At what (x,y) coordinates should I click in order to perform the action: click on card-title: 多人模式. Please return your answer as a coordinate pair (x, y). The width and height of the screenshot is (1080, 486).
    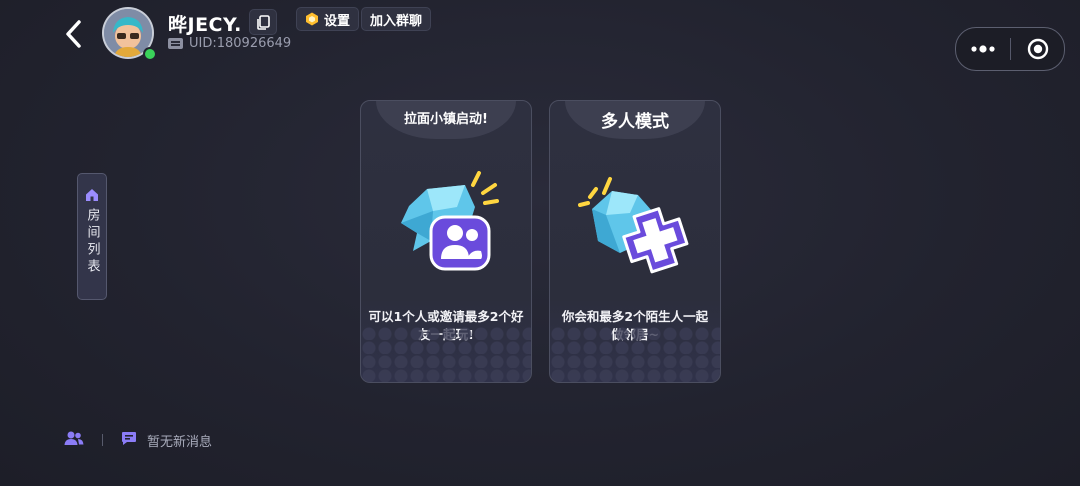
    Looking at the image, I should click on (635, 121).